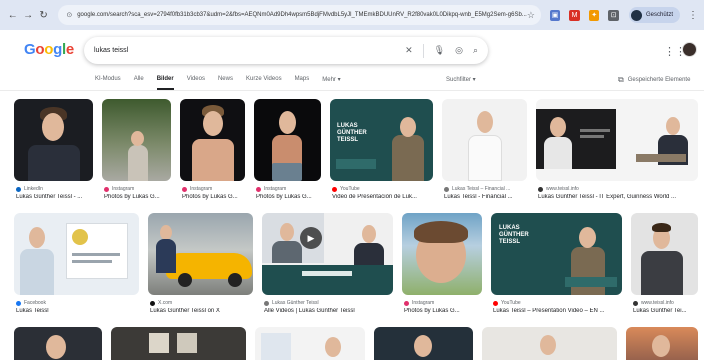  Describe the element at coordinates (185, 280) in the screenshot. I see `car-wheel` at that location.